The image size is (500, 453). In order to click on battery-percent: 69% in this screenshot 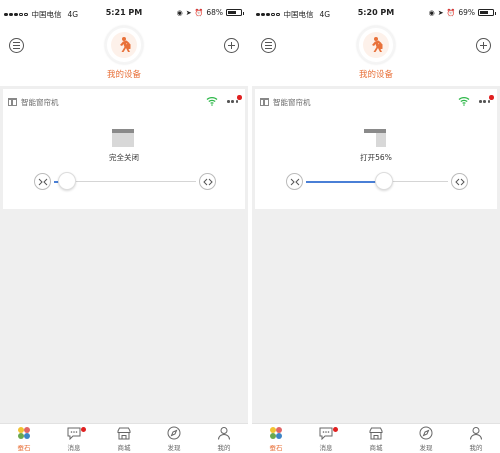, I will do `click(466, 12)`.